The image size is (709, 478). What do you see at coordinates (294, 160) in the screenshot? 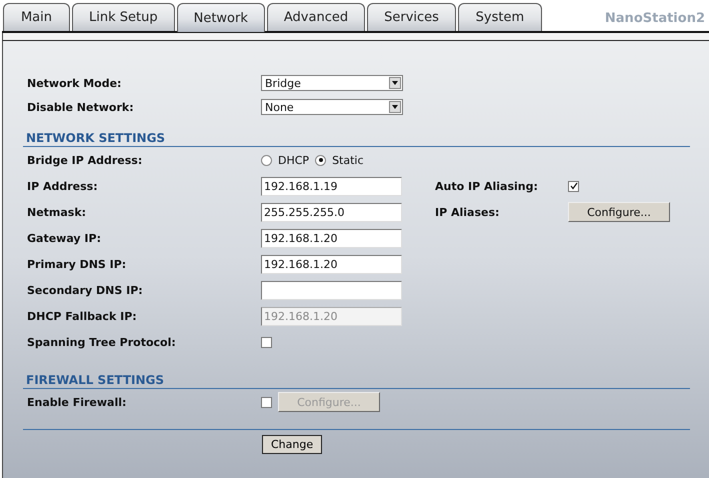
I see `radio-label: DHCP` at bounding box center [294, 160].